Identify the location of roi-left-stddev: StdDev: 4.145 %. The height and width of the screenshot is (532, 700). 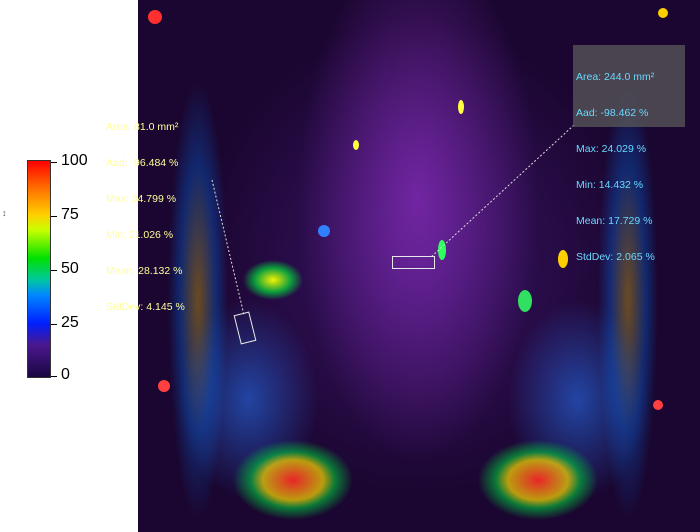
(145, 307).